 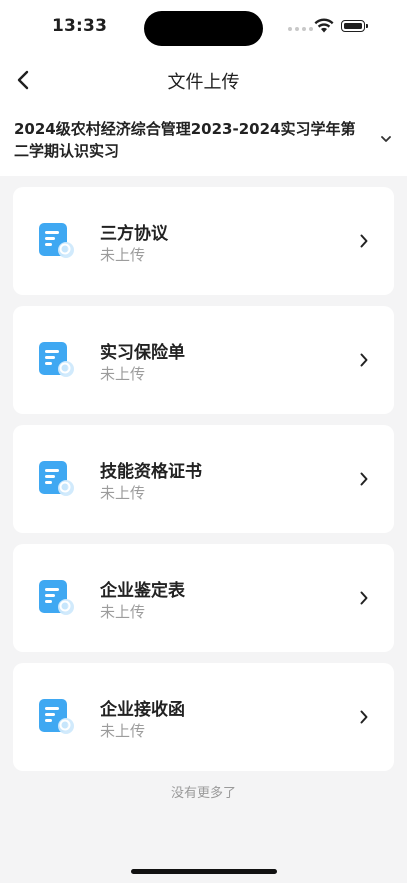 I want to click on document-name: 企业接收函, so click(x=142, y=710).